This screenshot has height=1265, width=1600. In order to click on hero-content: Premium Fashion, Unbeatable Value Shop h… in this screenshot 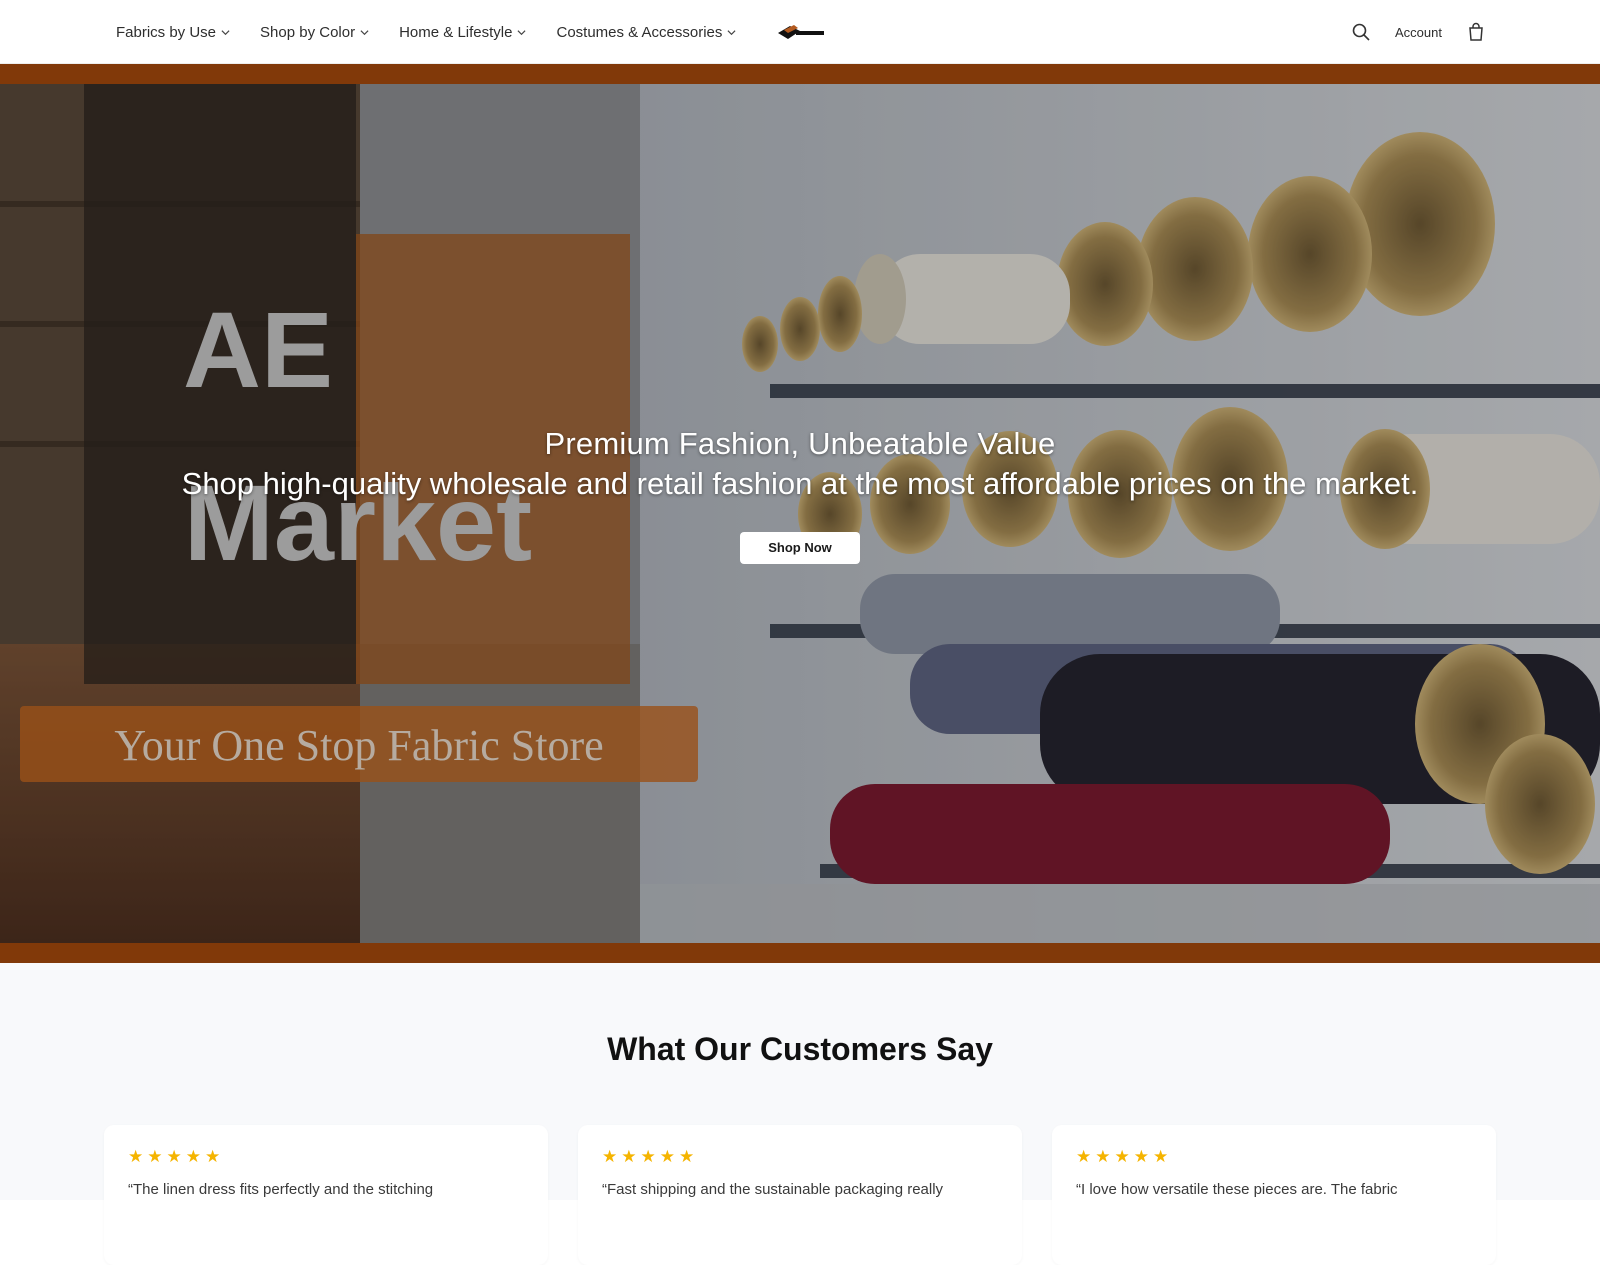, I will do `click(800, 494)`.